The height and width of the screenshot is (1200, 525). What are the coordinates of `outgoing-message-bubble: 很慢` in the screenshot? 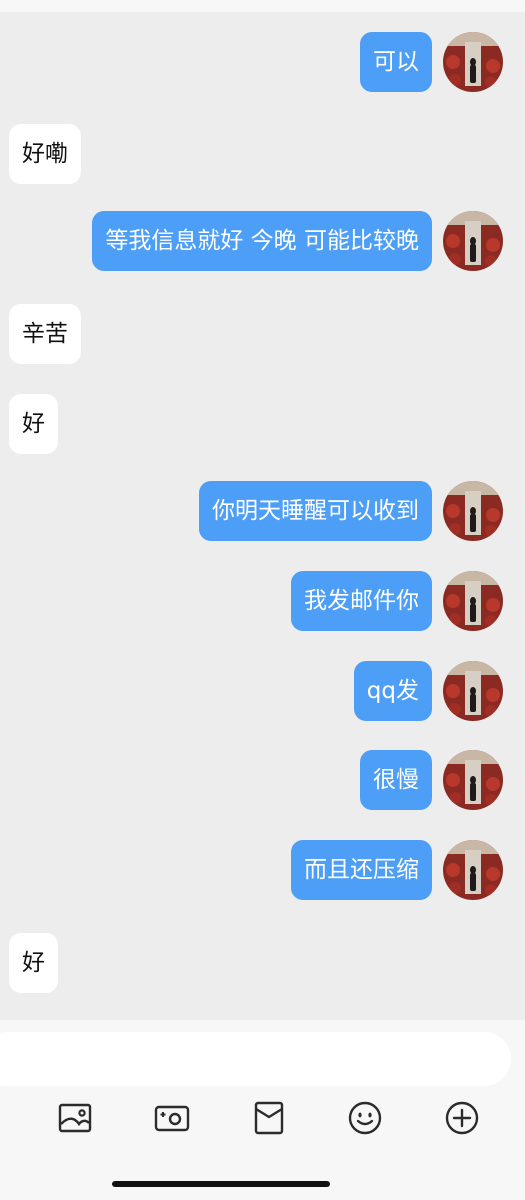 It's located at (396, 780).